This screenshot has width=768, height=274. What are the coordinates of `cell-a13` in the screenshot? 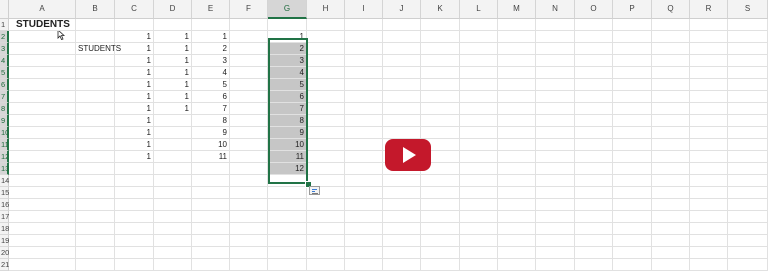 It's located at (42, 169).